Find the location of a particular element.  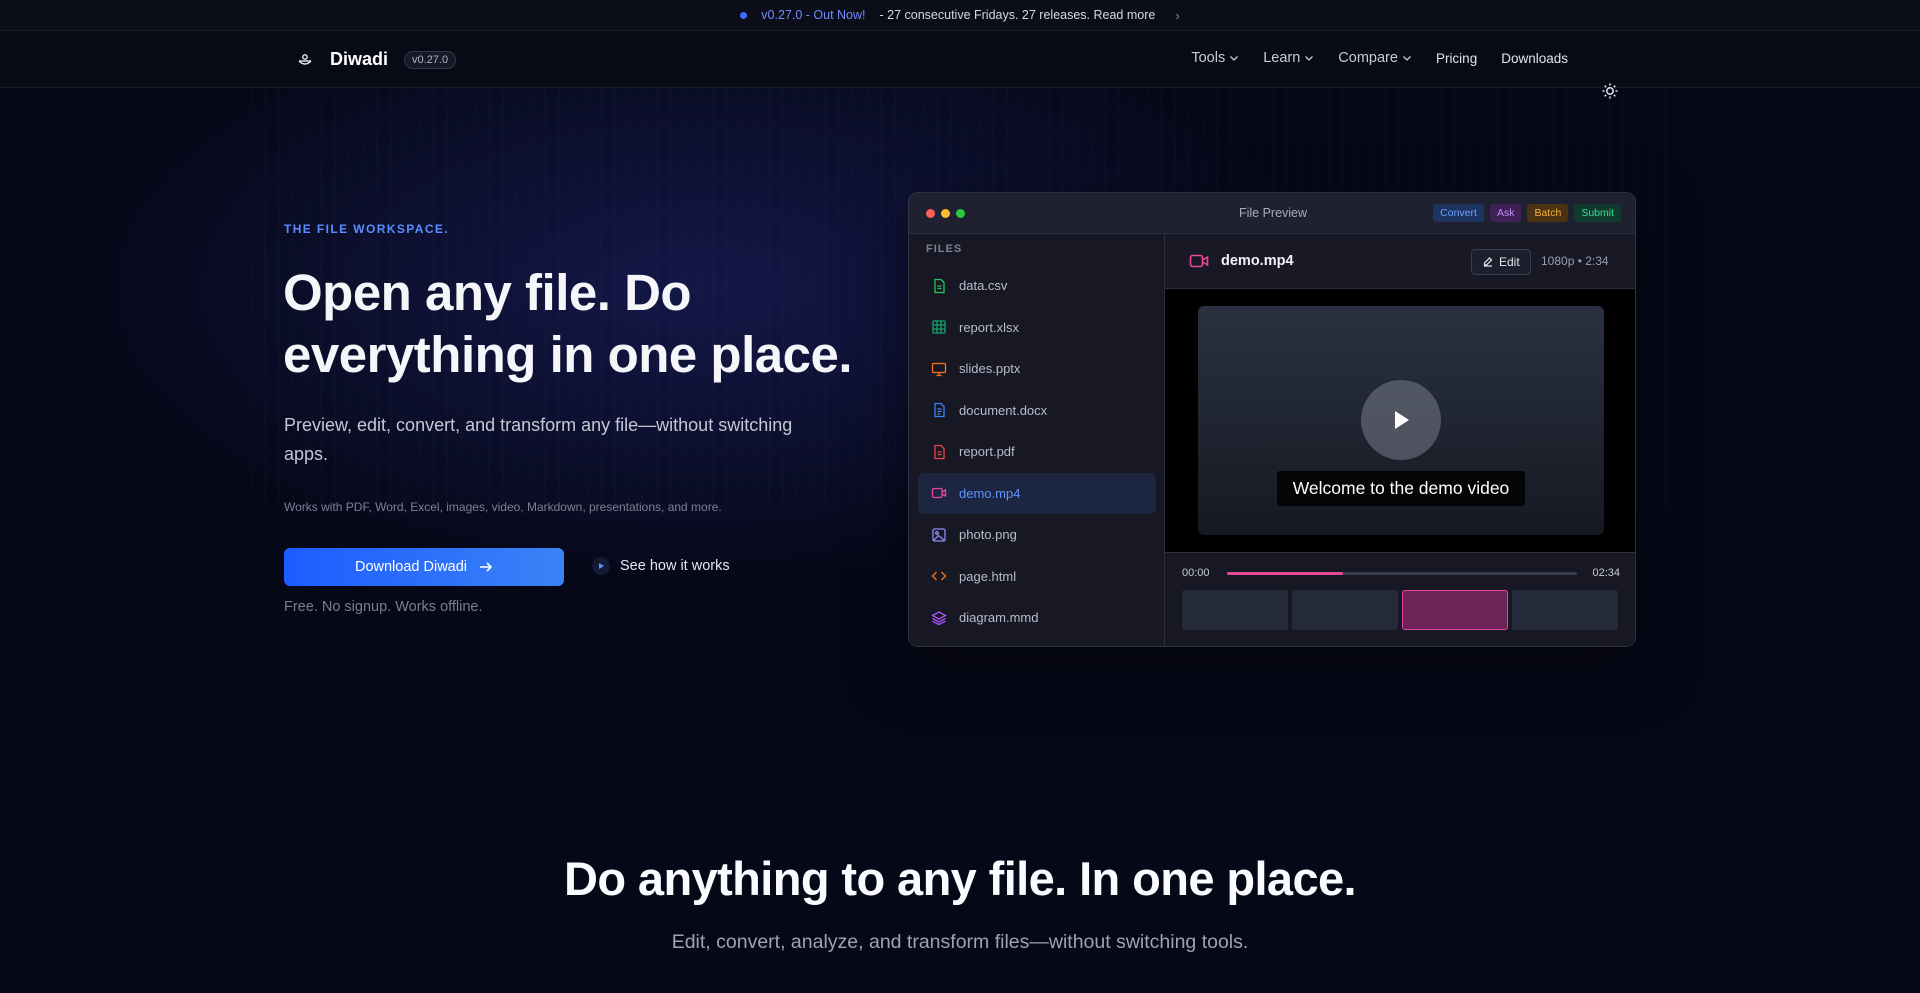

file-item-report-pdf: report.pdf is located at coordinates (1037, 452).